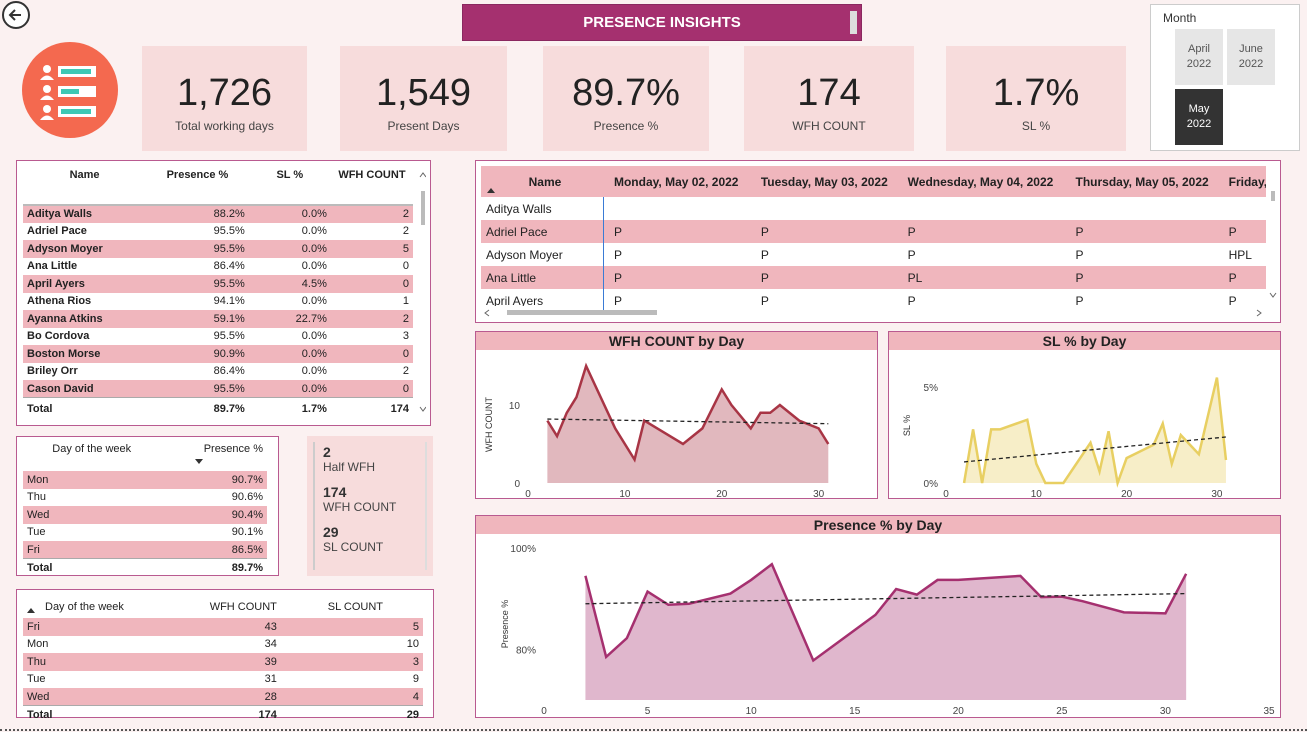 The width and height of the screenshot is (1307, 732). What do you see at coordinates (1127, 493) in the screenshot?
I see `x-tick-label: 20` at bounding box center [1127, 493].